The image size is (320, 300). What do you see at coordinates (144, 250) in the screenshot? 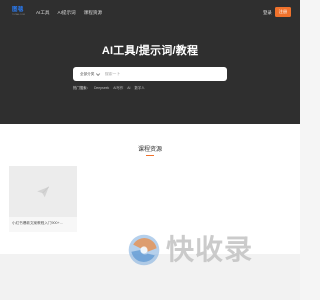
I see `watermark-logo-icon` at bounding box center [144, 250].